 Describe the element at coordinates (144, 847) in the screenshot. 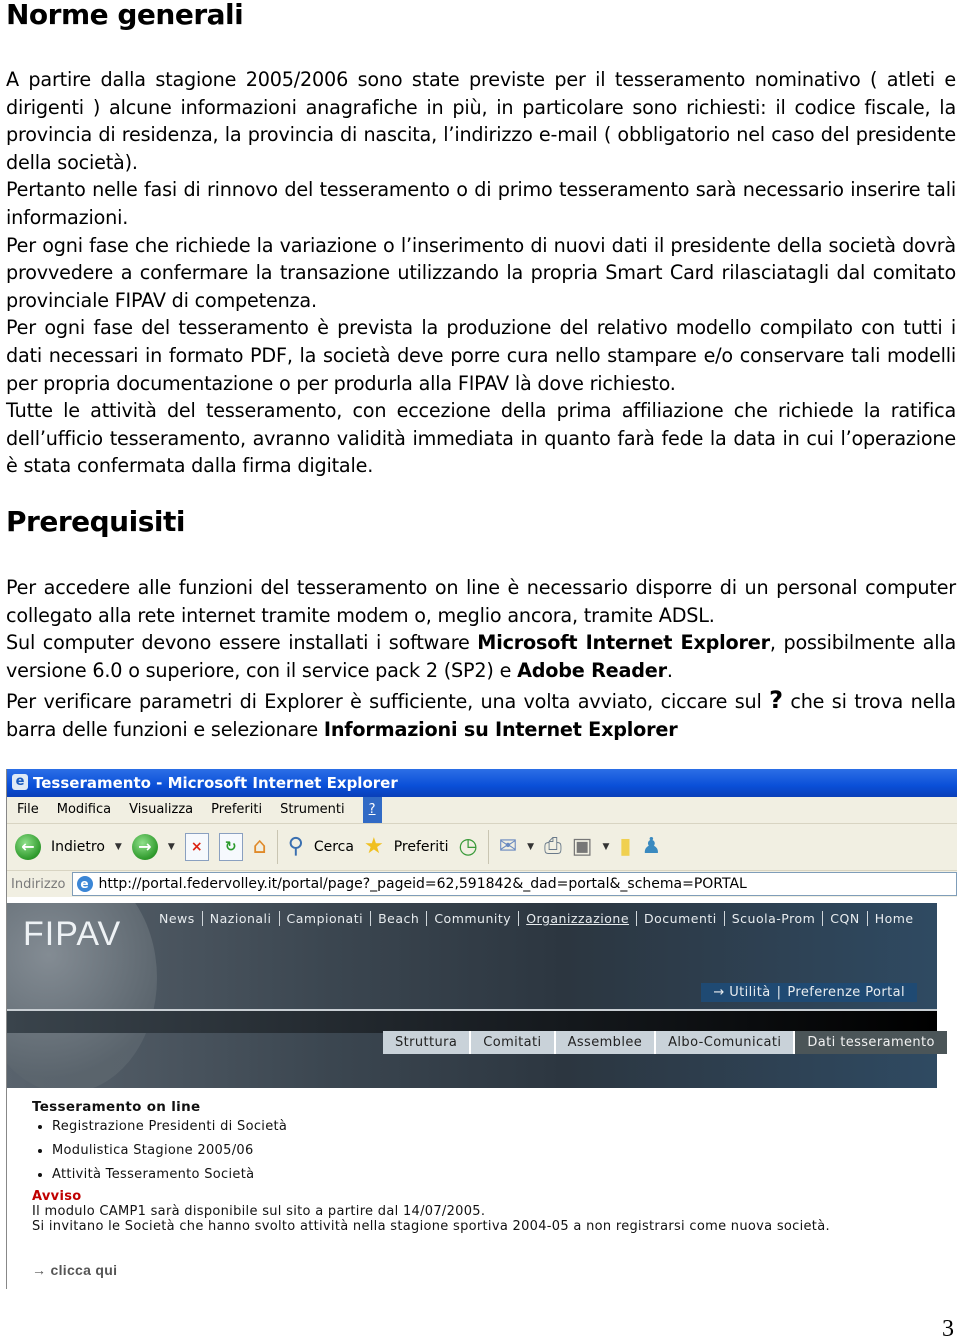

I see `forward-arrow-icon: →` at that location.